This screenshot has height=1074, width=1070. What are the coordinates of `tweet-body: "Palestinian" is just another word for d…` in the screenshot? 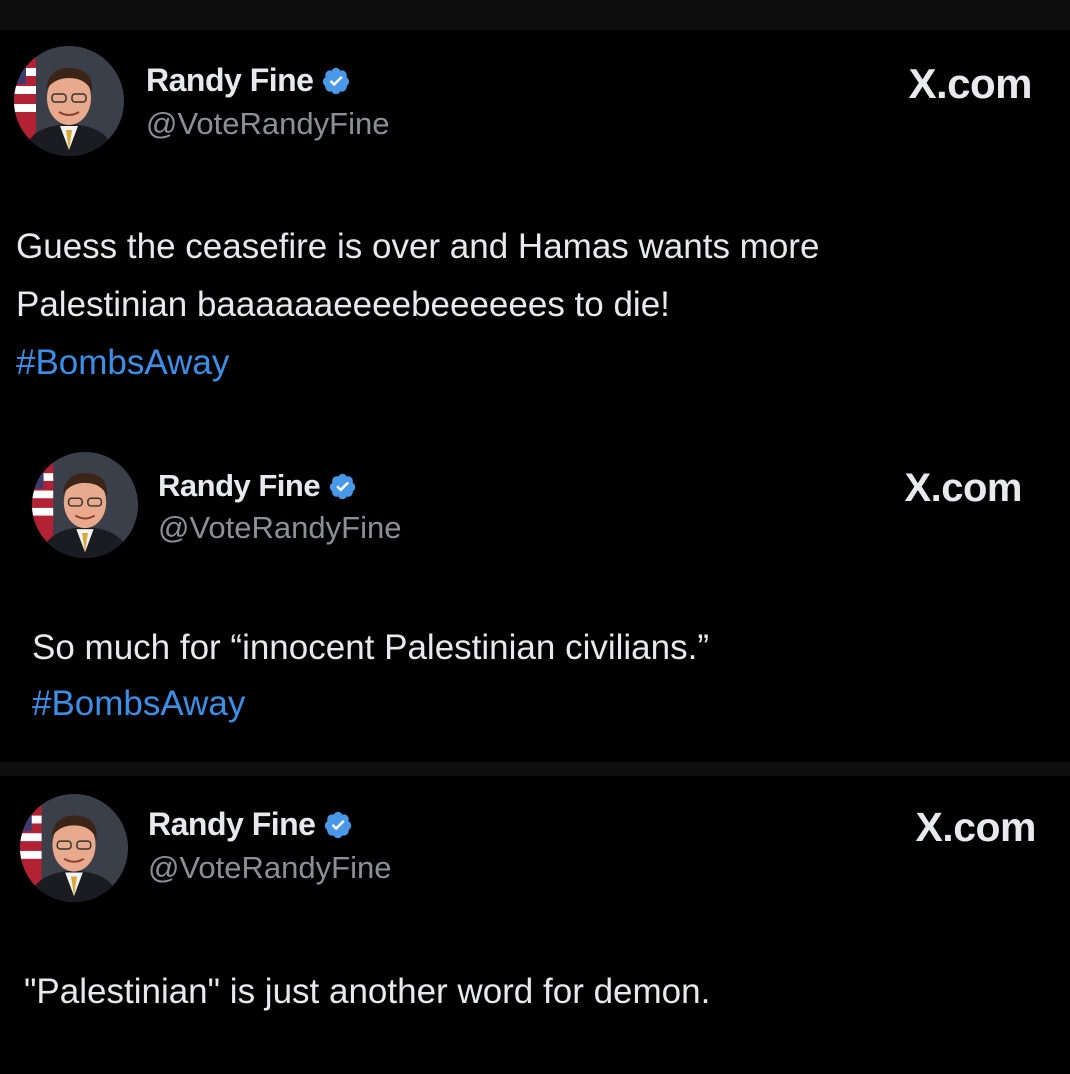 It's located at (367, 992).